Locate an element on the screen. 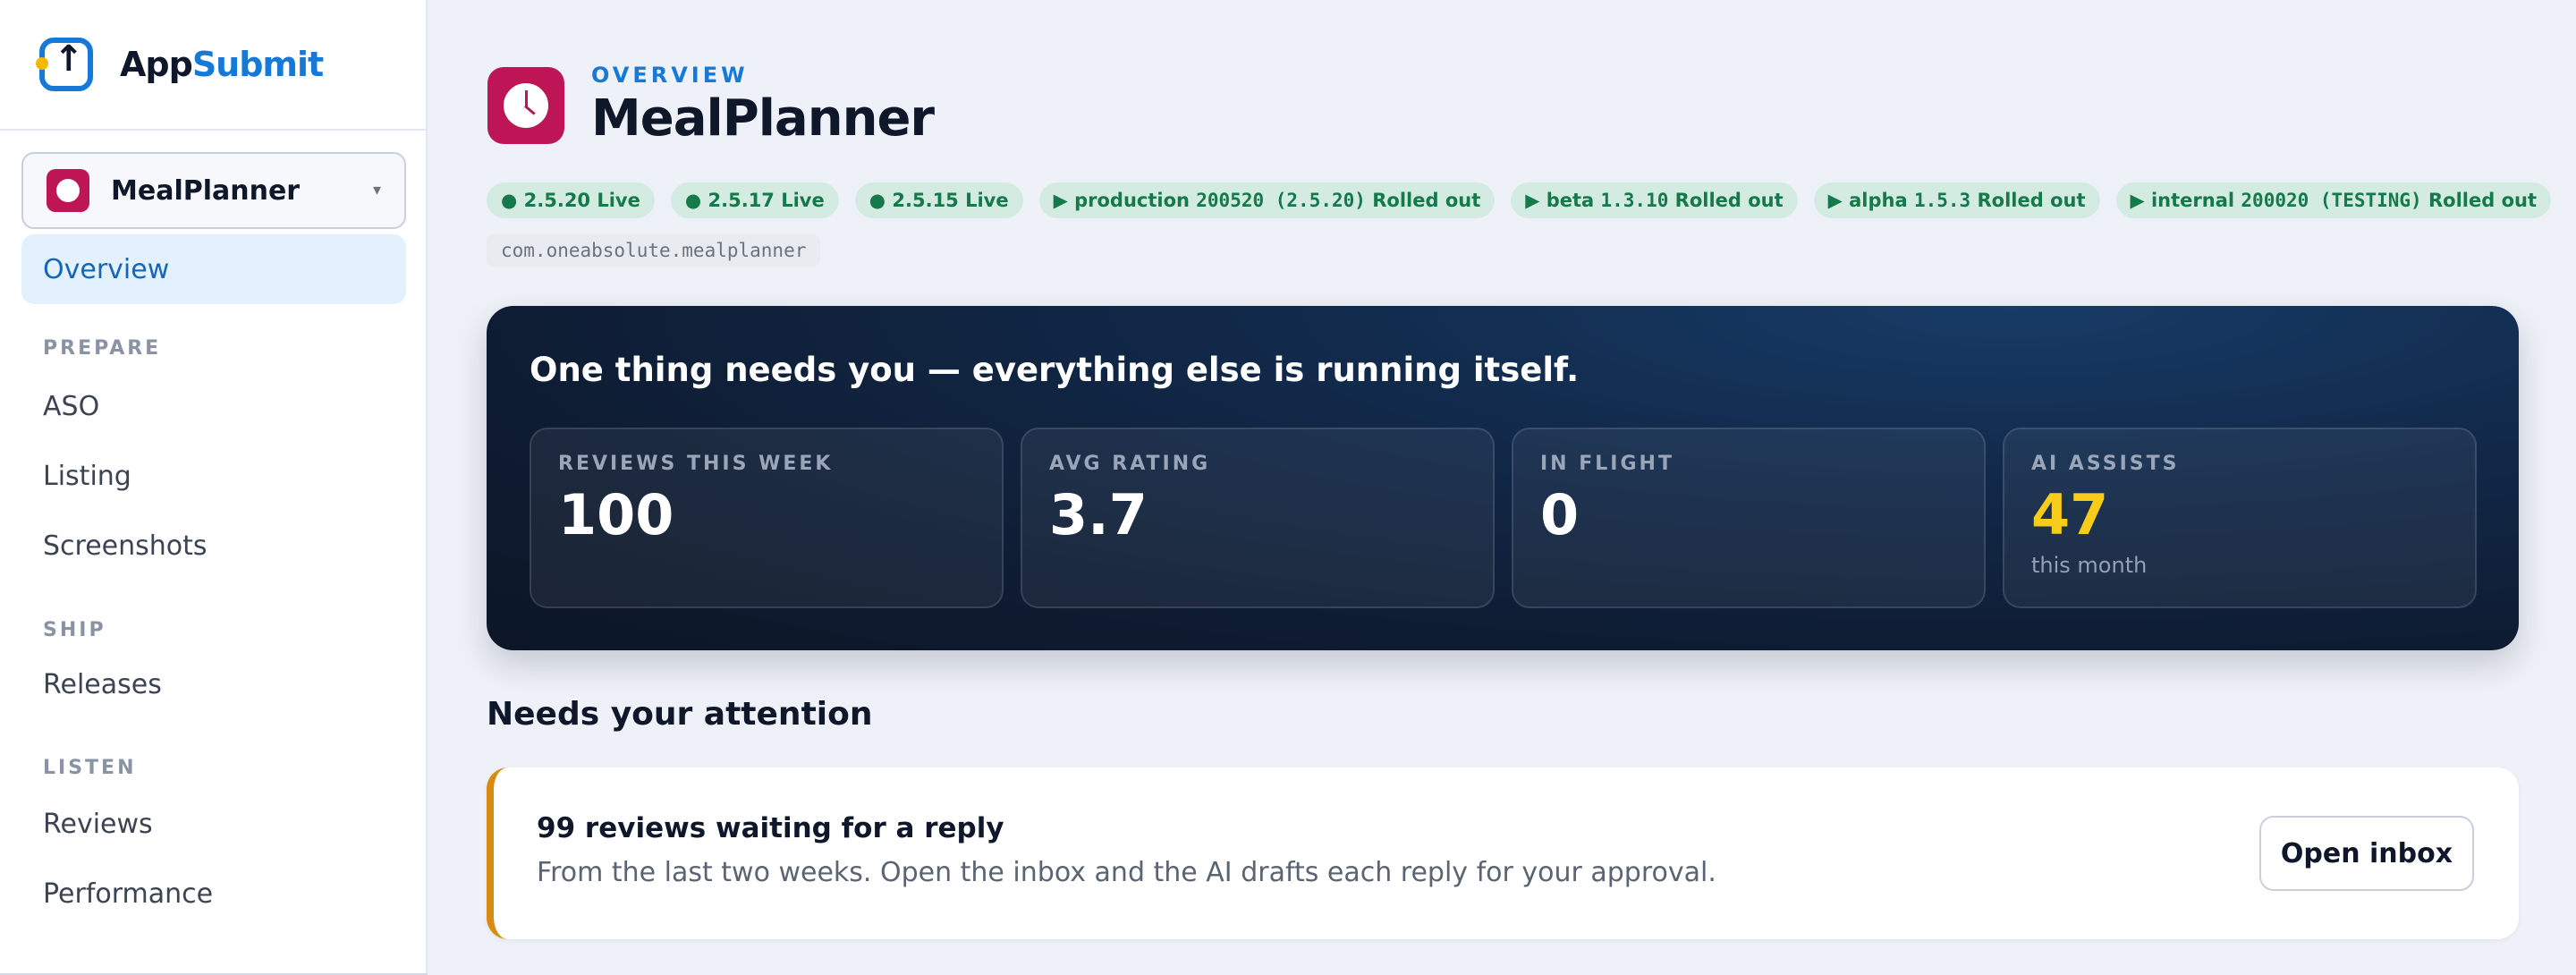 This screenshot has width=2576, height=975. release-chip: ▶ internal 200020 (TESTING) Rolled out is located at coordinates (2333, 200).